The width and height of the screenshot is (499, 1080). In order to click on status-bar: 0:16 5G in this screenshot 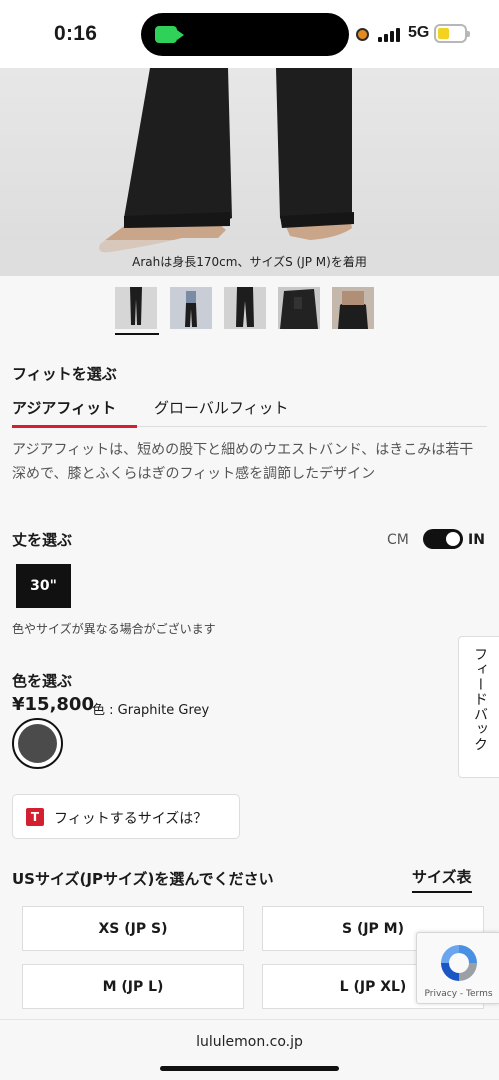, I will do `click(249, 34)`.